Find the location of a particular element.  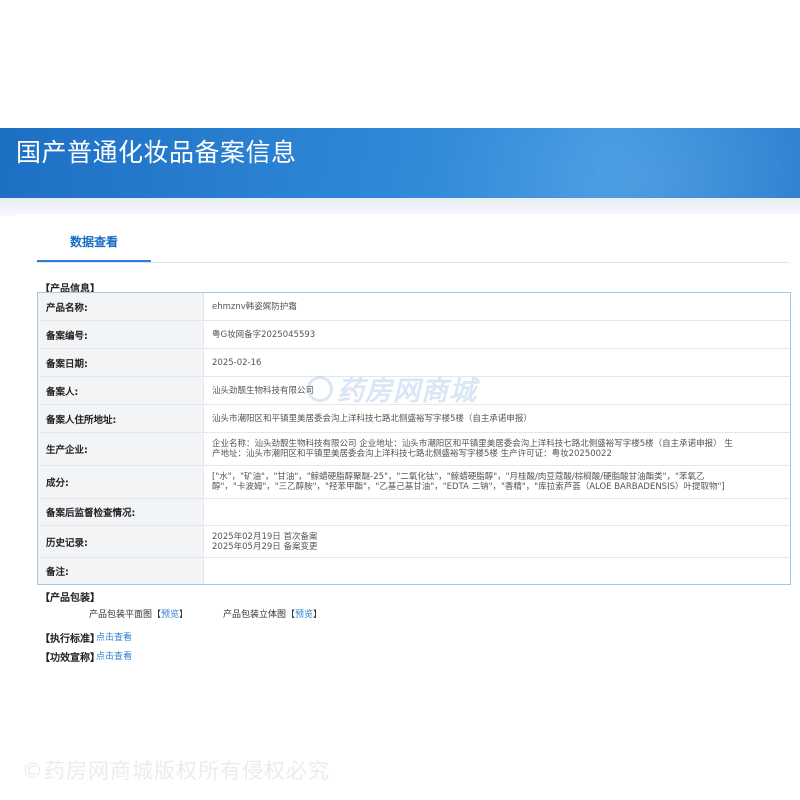

row-value: ehmznv韩姿娓防护霜 is located at coordinates (254, 306).